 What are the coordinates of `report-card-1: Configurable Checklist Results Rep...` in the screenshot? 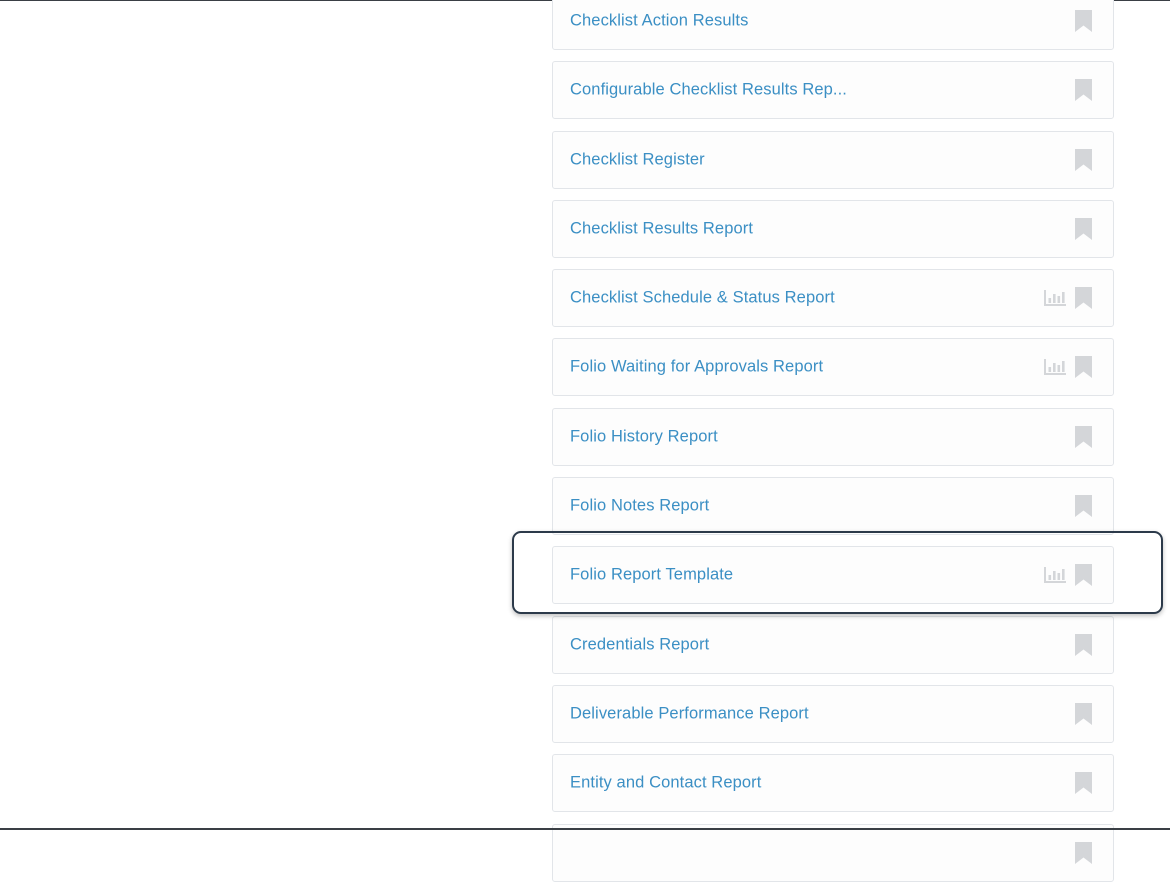 It's located at (833, 90).